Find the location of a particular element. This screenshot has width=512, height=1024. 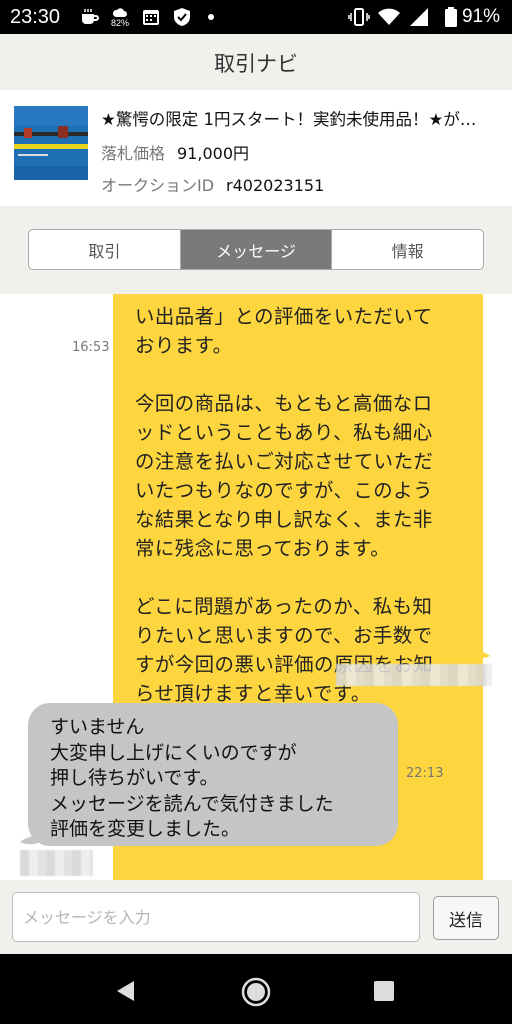

notification-badge: 82% is located at coordinates (119, 23).